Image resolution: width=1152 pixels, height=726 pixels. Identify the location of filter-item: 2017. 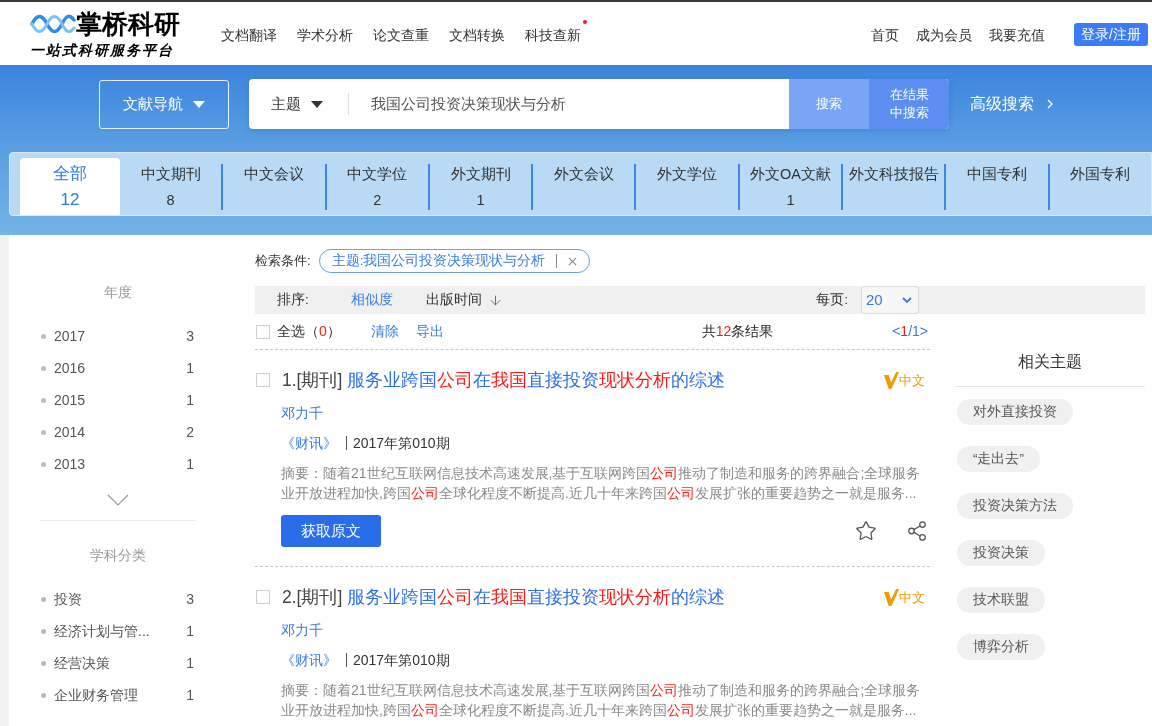
(70, 336).